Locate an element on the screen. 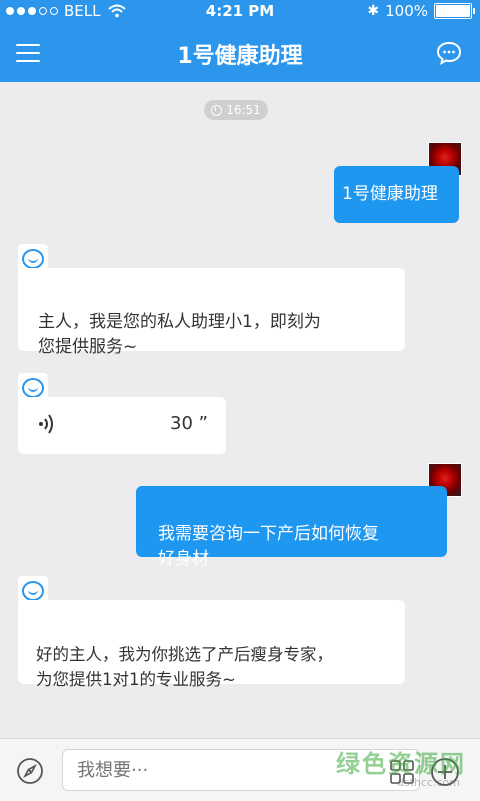  voice-message-bubble: 30 ” is located at coordinates (122, 425).